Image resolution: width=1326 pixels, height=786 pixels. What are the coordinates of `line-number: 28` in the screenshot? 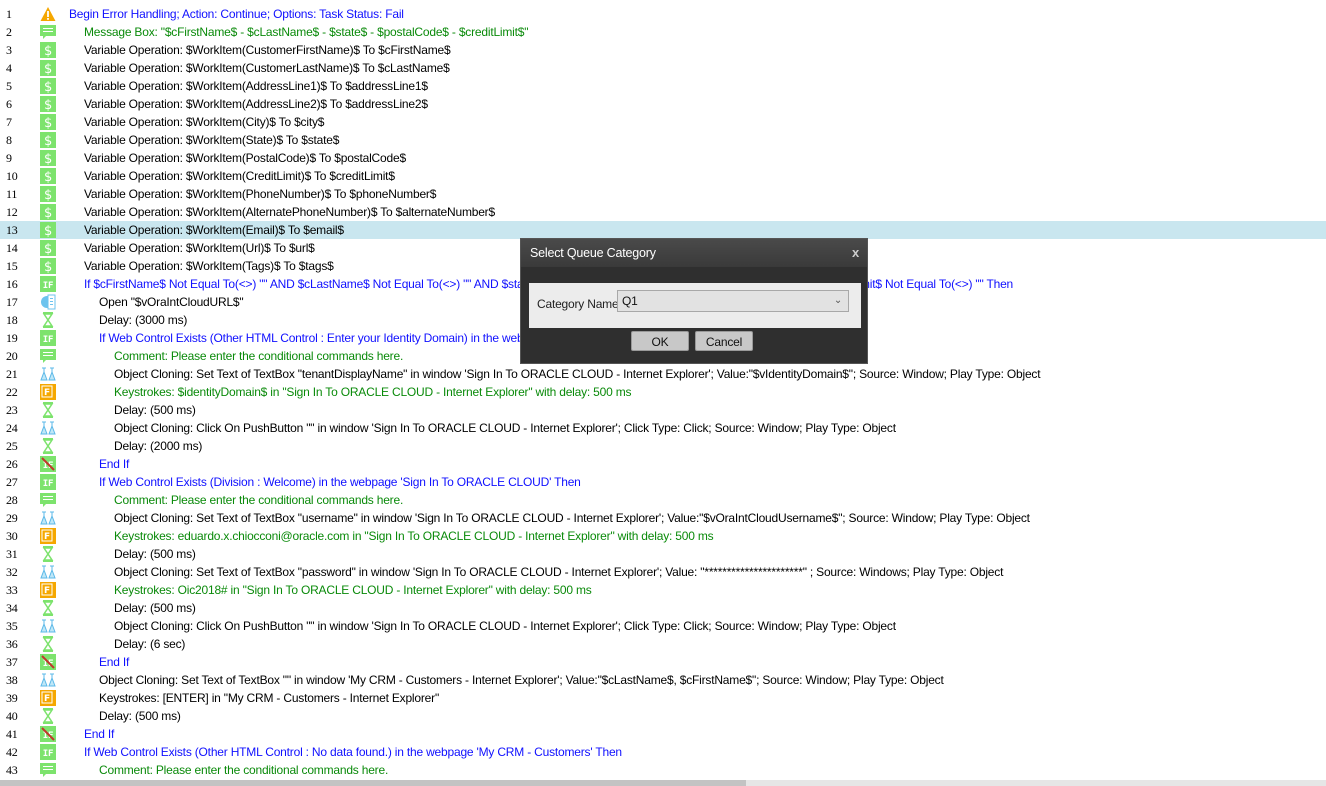 It's located at (12, 500).